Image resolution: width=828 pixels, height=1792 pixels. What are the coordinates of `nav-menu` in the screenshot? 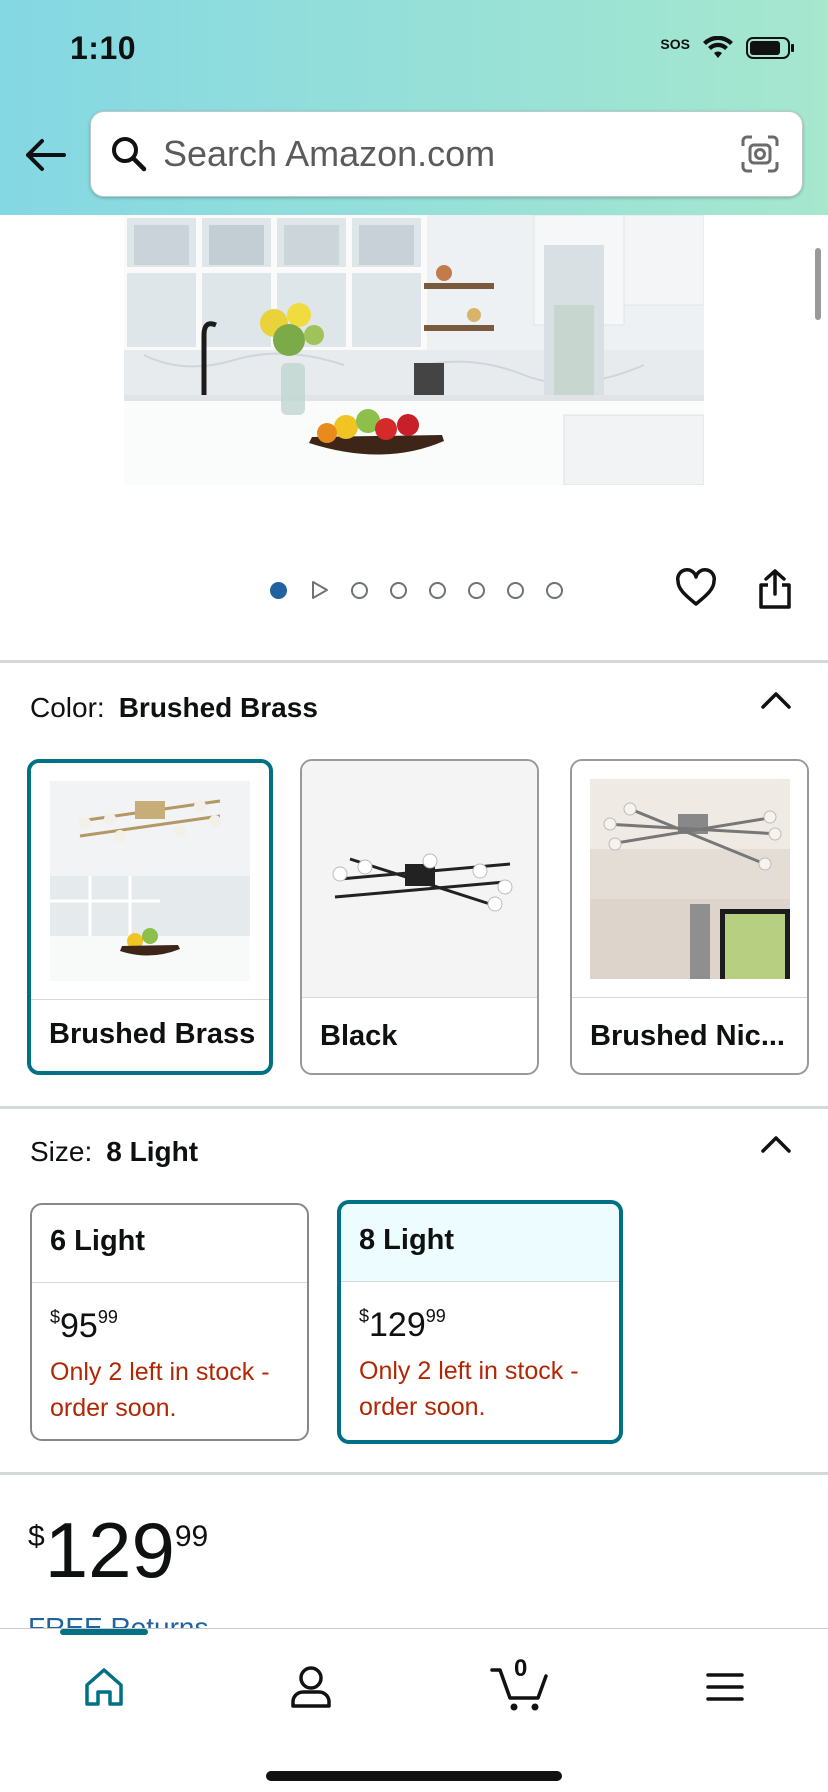 It's located at (725, 1687).